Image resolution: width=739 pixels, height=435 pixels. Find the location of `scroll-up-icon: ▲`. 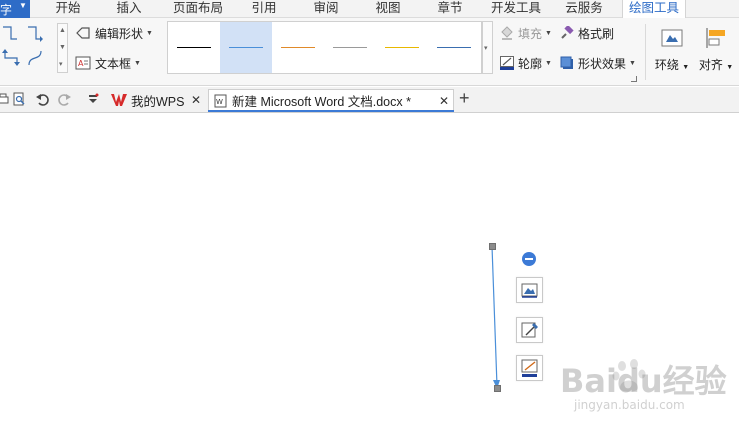

scroll-up-icon: ▲ is located at coordinates (62, 30).